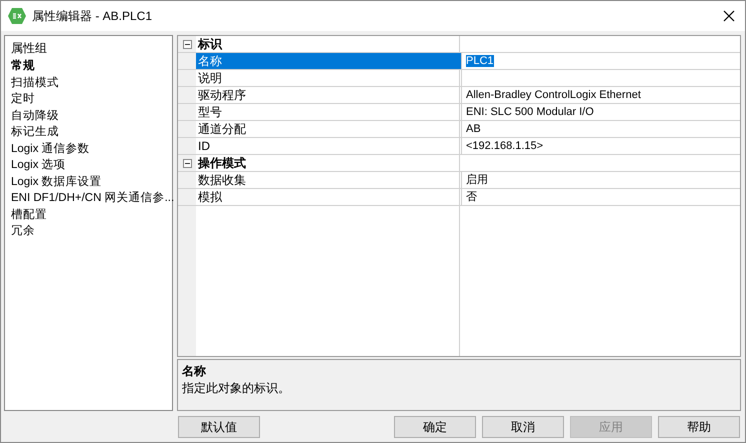 Image resolution: width=746 pixels, height=443 pixels. Describe the element at coordinates (56, 182) in the screenshot. I see `sidebar-item: Logix 数据库设置` at that location.